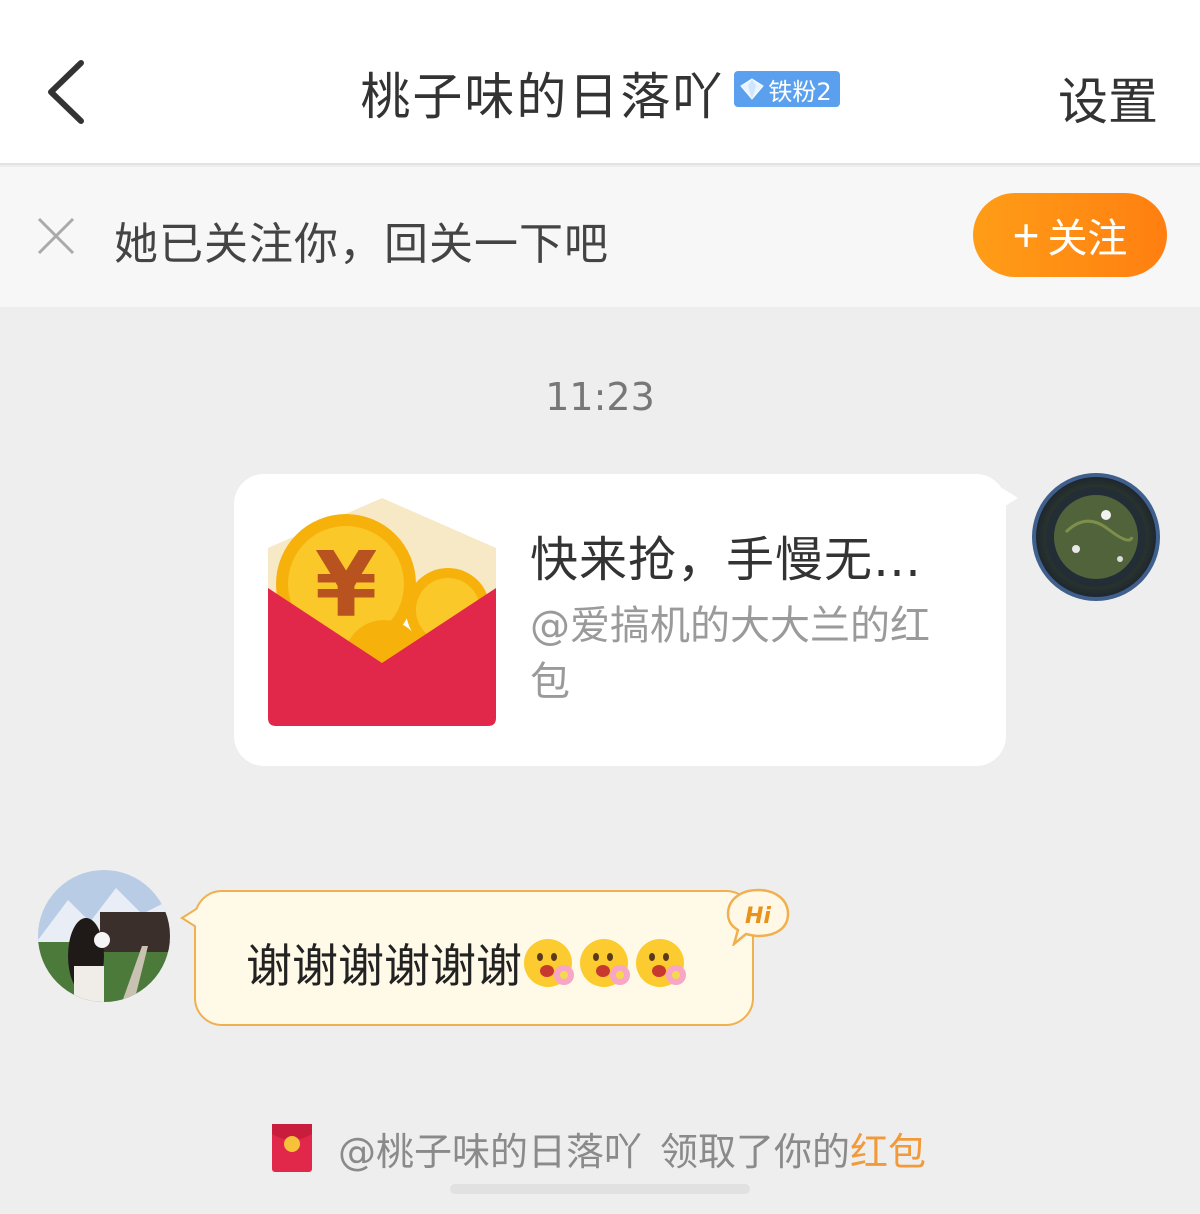 This screenshot has width=1200, height=1214. I want to click on follow-button-label: 关注, so click(1087, 239).